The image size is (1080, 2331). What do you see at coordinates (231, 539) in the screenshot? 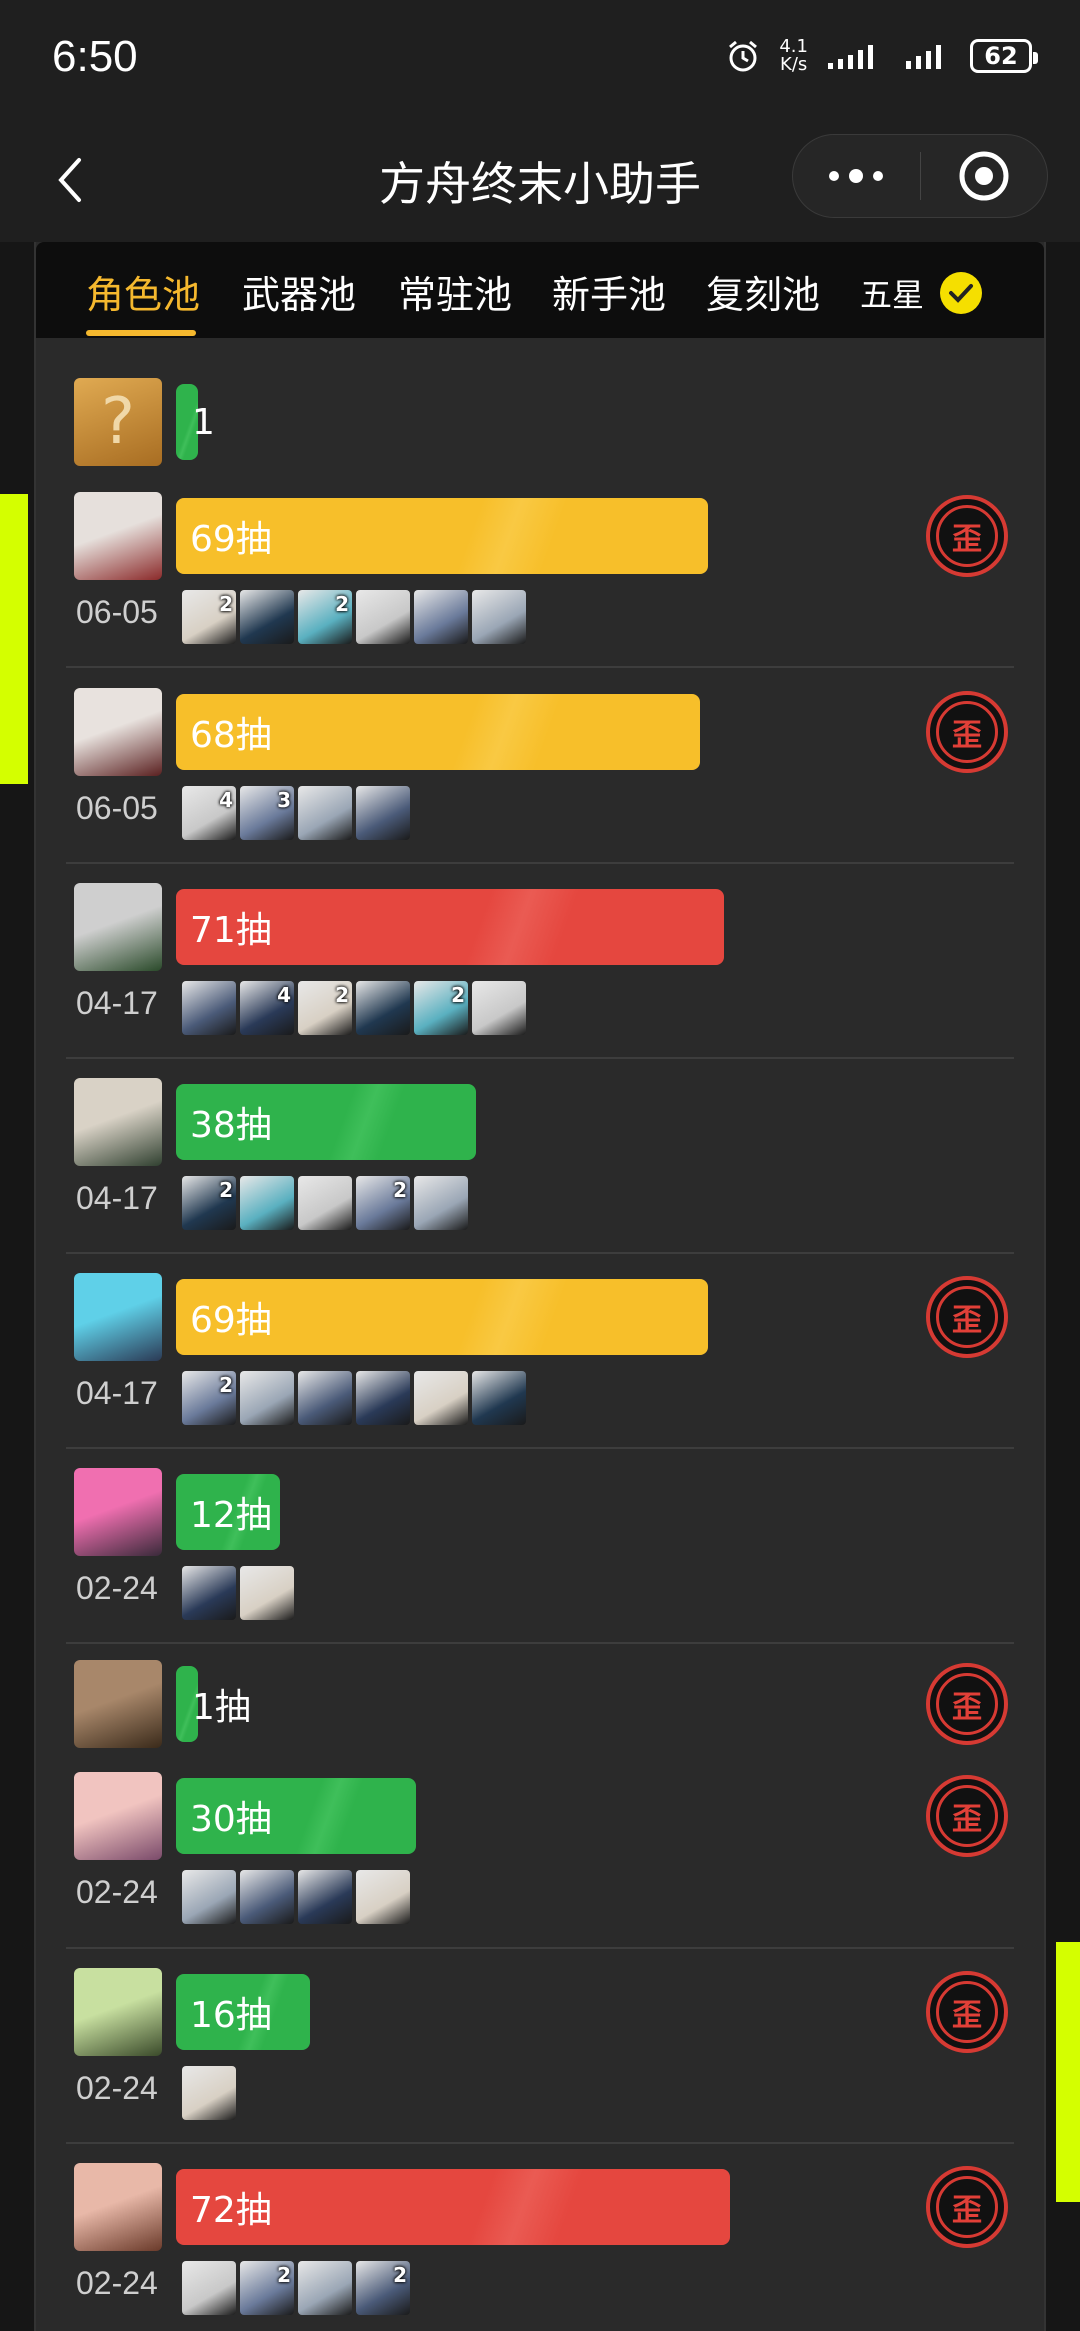
I see `pull-count-label: 69抽` at bounding box center [231, 539].